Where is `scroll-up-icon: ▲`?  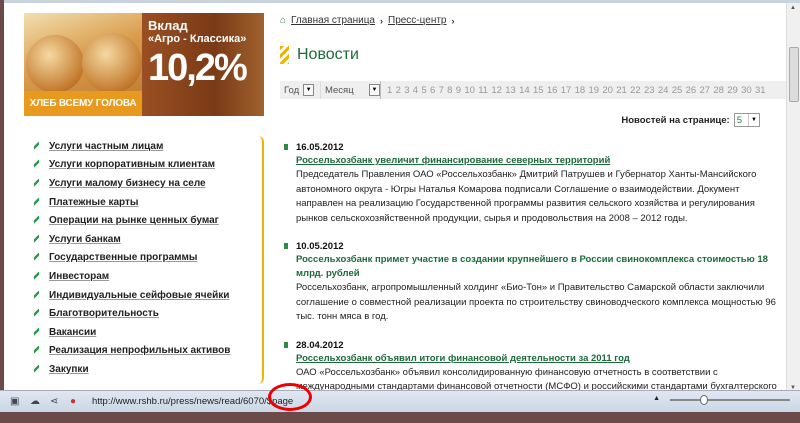 scroll-up-icon: ▲ is located at coordinates (793, 8).